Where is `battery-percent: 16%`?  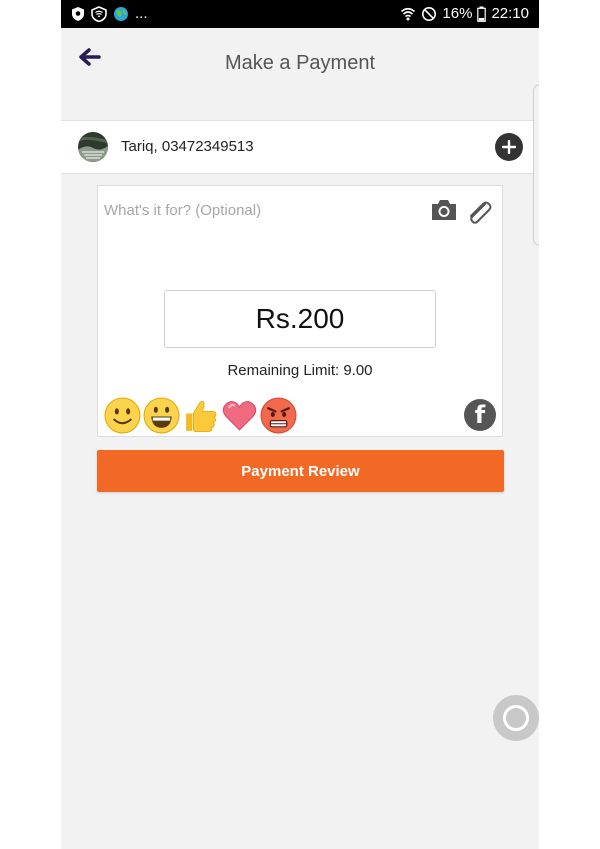
battery-percent: 16% is located at coordinates (457, 13).